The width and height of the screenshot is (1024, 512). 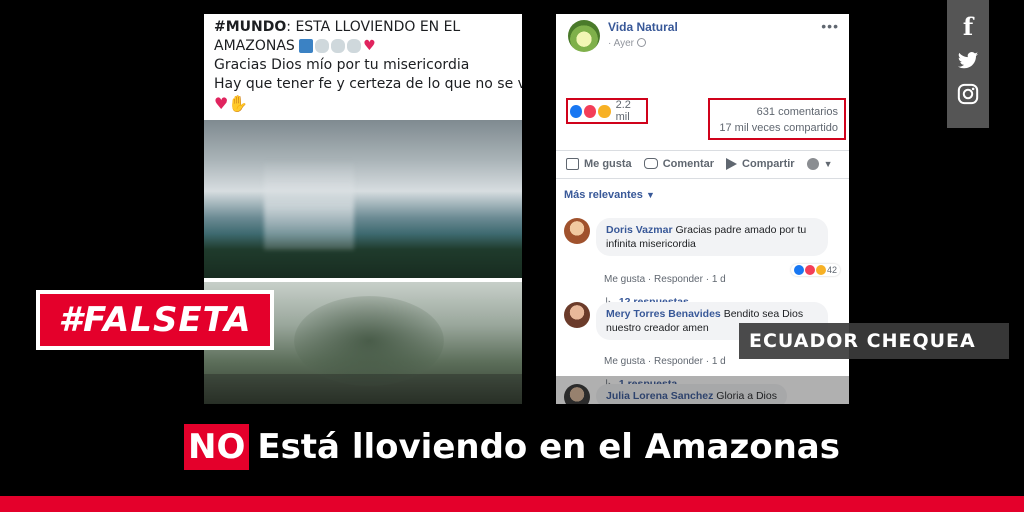 I want to click on comment-button: Comentar, so click(x=678, y=164).